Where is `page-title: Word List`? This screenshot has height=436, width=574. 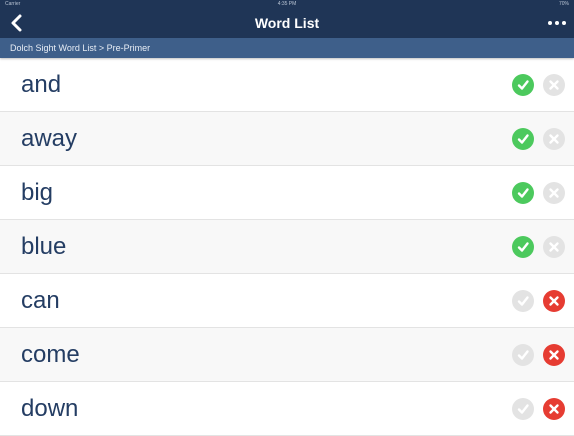
page-title: Word List is located at coordinates (287, 23).